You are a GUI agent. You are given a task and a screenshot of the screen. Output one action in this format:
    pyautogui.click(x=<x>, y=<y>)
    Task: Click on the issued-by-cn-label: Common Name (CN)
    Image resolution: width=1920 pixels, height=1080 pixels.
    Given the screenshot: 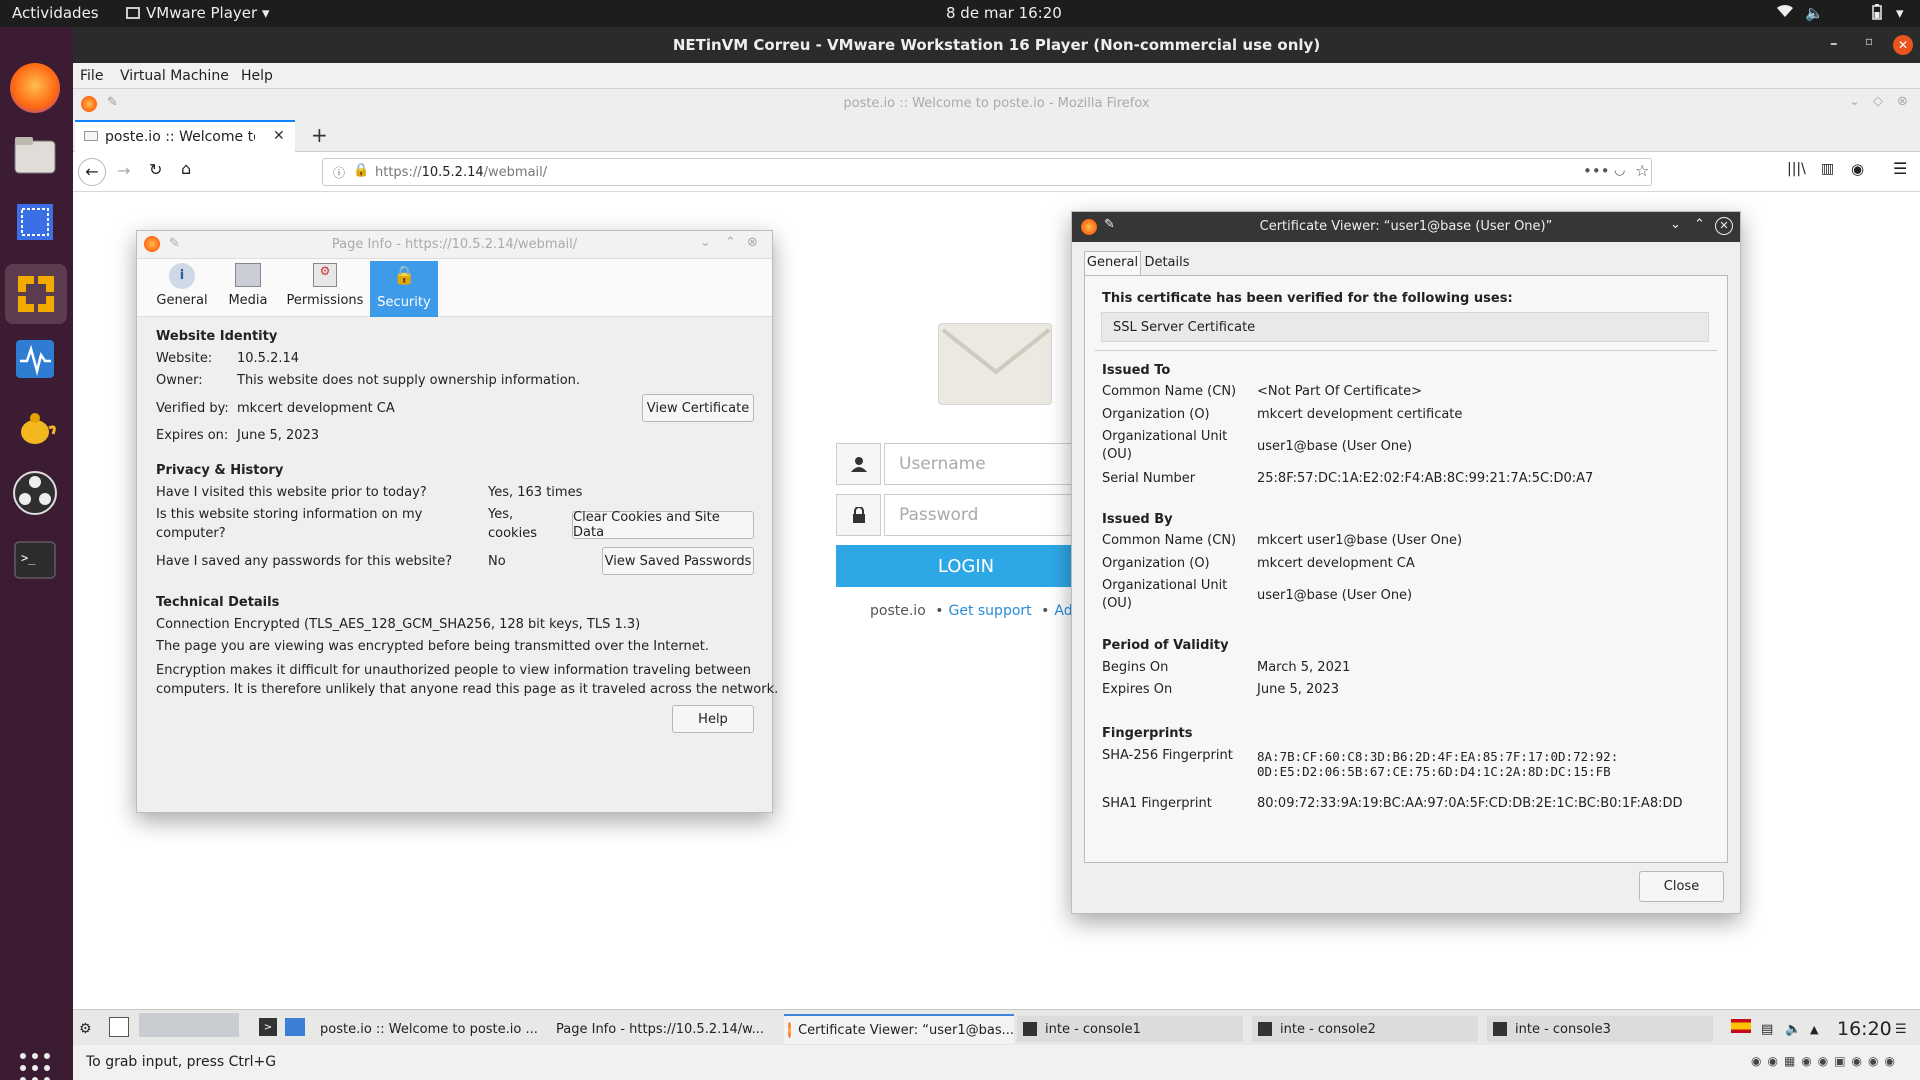 What is the action you would take?
    pyautogui.click(x=1169, y=540)
    